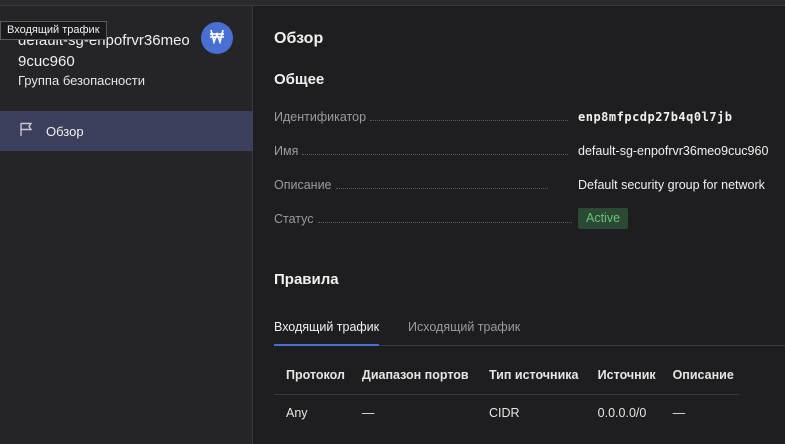  I want to click on property-value: default-sg-enpofrvr36meo9cuc960, so click(673, 151).